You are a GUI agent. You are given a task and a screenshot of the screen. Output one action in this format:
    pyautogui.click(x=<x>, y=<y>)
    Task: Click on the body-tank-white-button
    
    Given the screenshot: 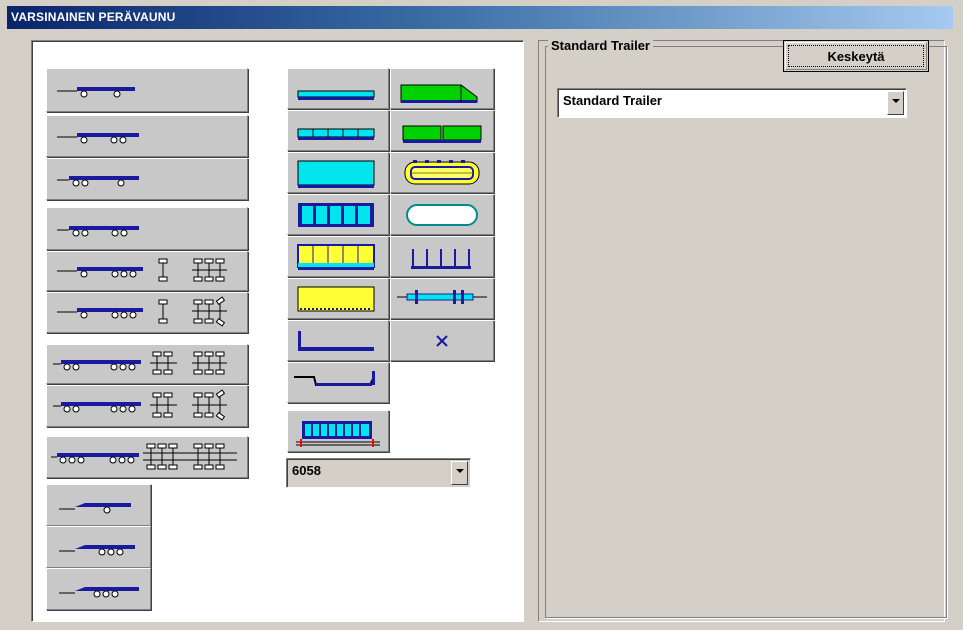 What is the action you would take?
    pyautogui.click(x=442, y=214)
    